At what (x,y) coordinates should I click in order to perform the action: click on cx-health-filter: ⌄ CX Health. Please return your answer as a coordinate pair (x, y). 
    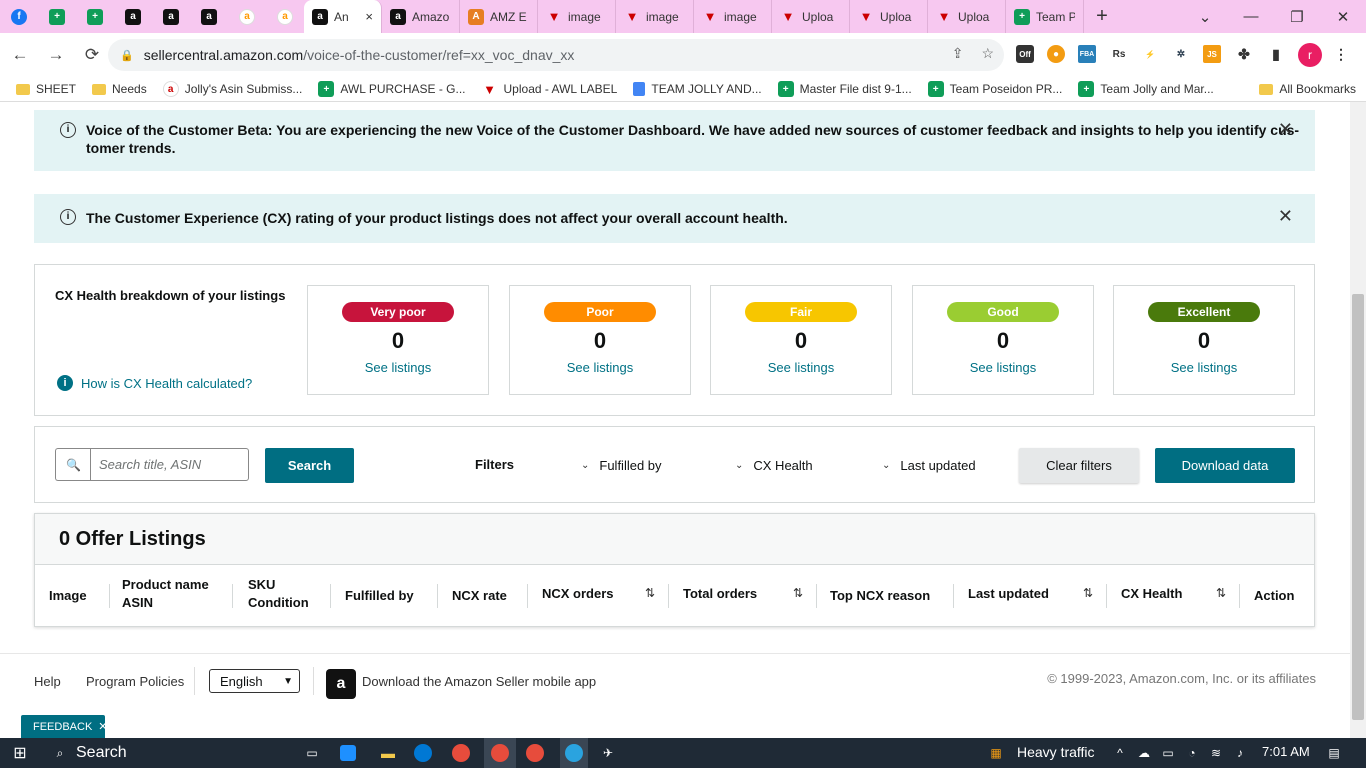
    Looking at the image, I should click on (774, 465).